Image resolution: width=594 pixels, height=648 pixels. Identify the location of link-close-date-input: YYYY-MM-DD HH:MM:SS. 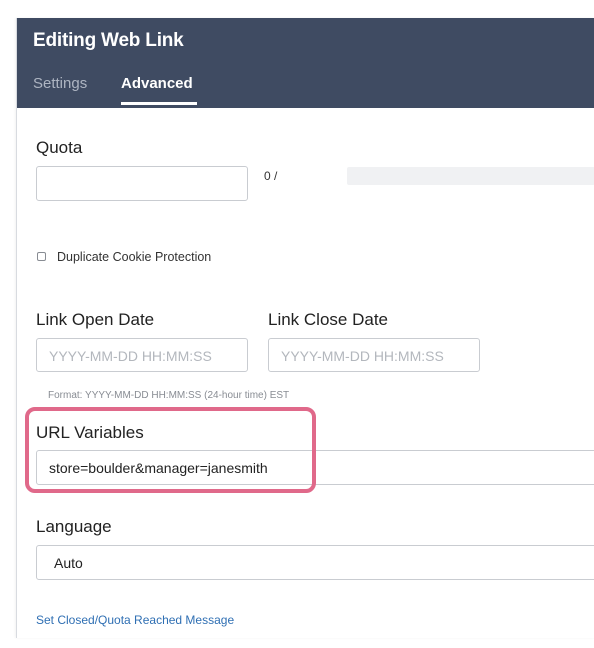
(374, 355).